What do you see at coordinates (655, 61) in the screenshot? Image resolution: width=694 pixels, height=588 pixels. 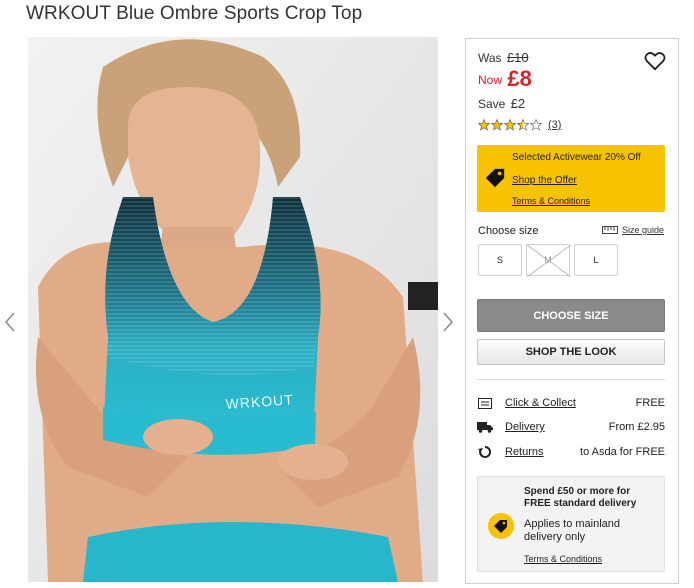 I see `heart-icon` at bounding box center [655, 61].